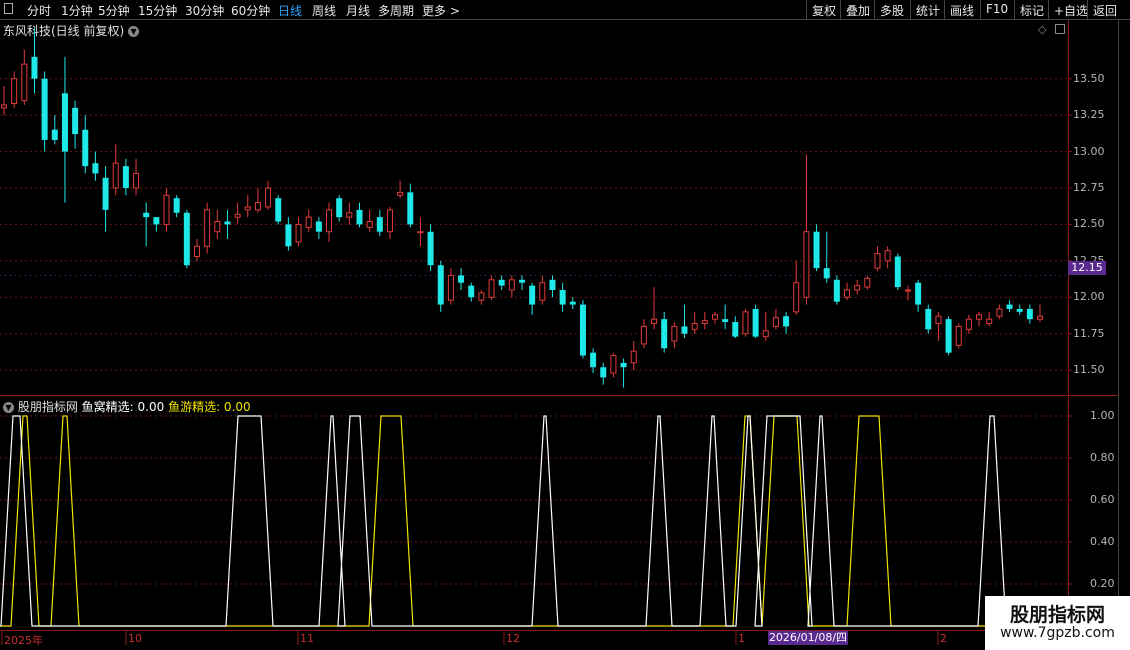 Image resolution: width=1130 pixels, height=650 pixels. What do you see at coordinates (1087, 268) in the screenshot?
I see `current-price-badge: 12.15` at bounding box center [1087, 268].